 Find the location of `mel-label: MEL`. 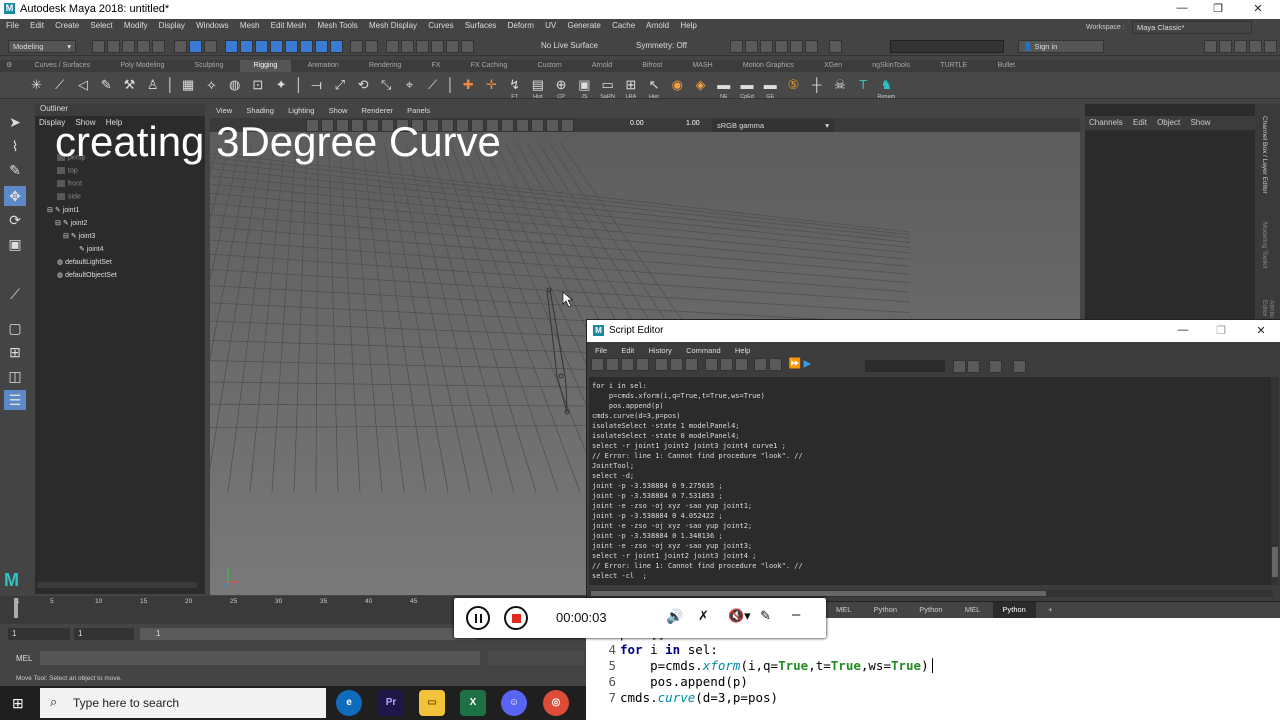

mel-label: MEL is located at coordinates (24, 658).